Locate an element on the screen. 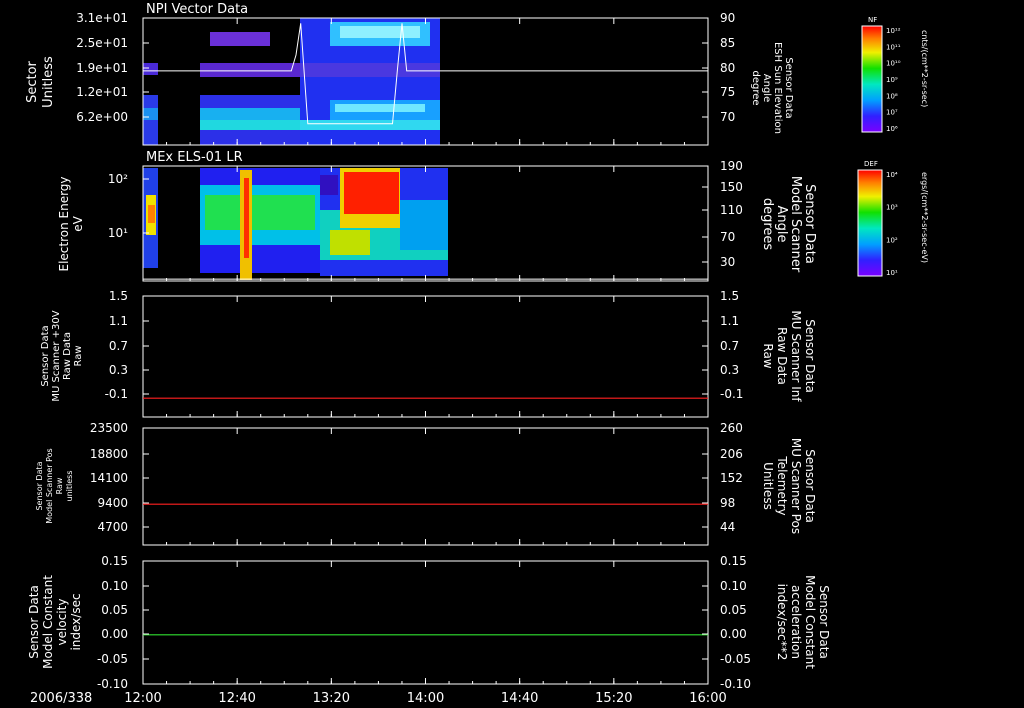 The width and height of the screenshot is (1024, 708). panel-1-left-label-line2: Unitless is located at coordinates (48, 82).